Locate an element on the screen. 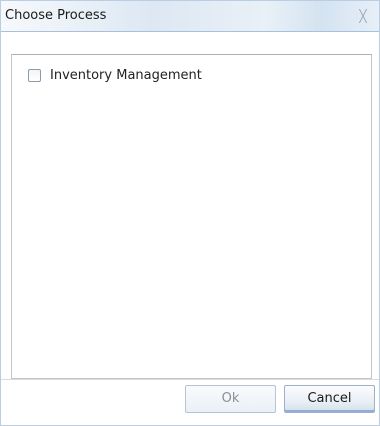 This screenshot has width=380, height=426. dialog-title-bar: Choose Process ╳ is located at coordinates (190, 16).